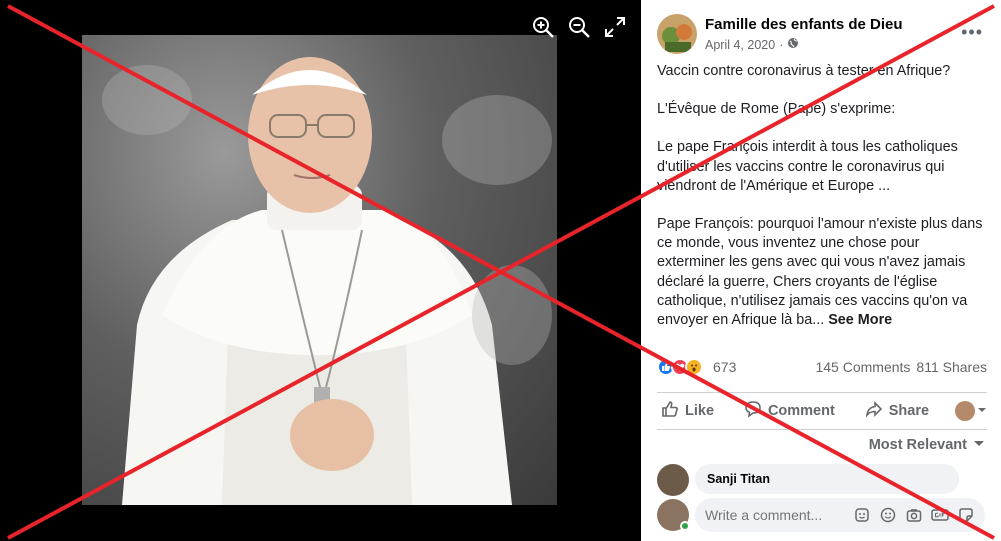  I want to click on comment-button: Comment, so click(789, 411).